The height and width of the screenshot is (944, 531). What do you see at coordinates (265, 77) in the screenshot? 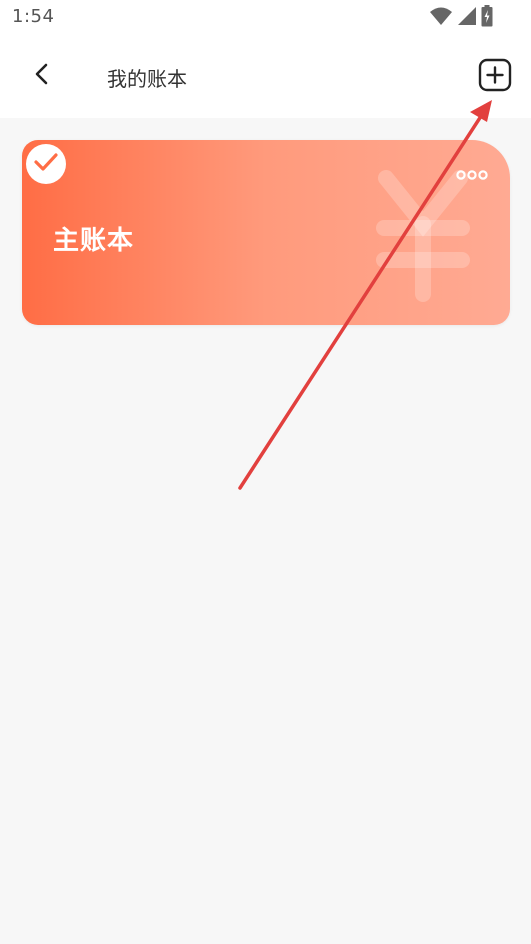
I see `header: 我的账本` at bounding box center [265, 77].